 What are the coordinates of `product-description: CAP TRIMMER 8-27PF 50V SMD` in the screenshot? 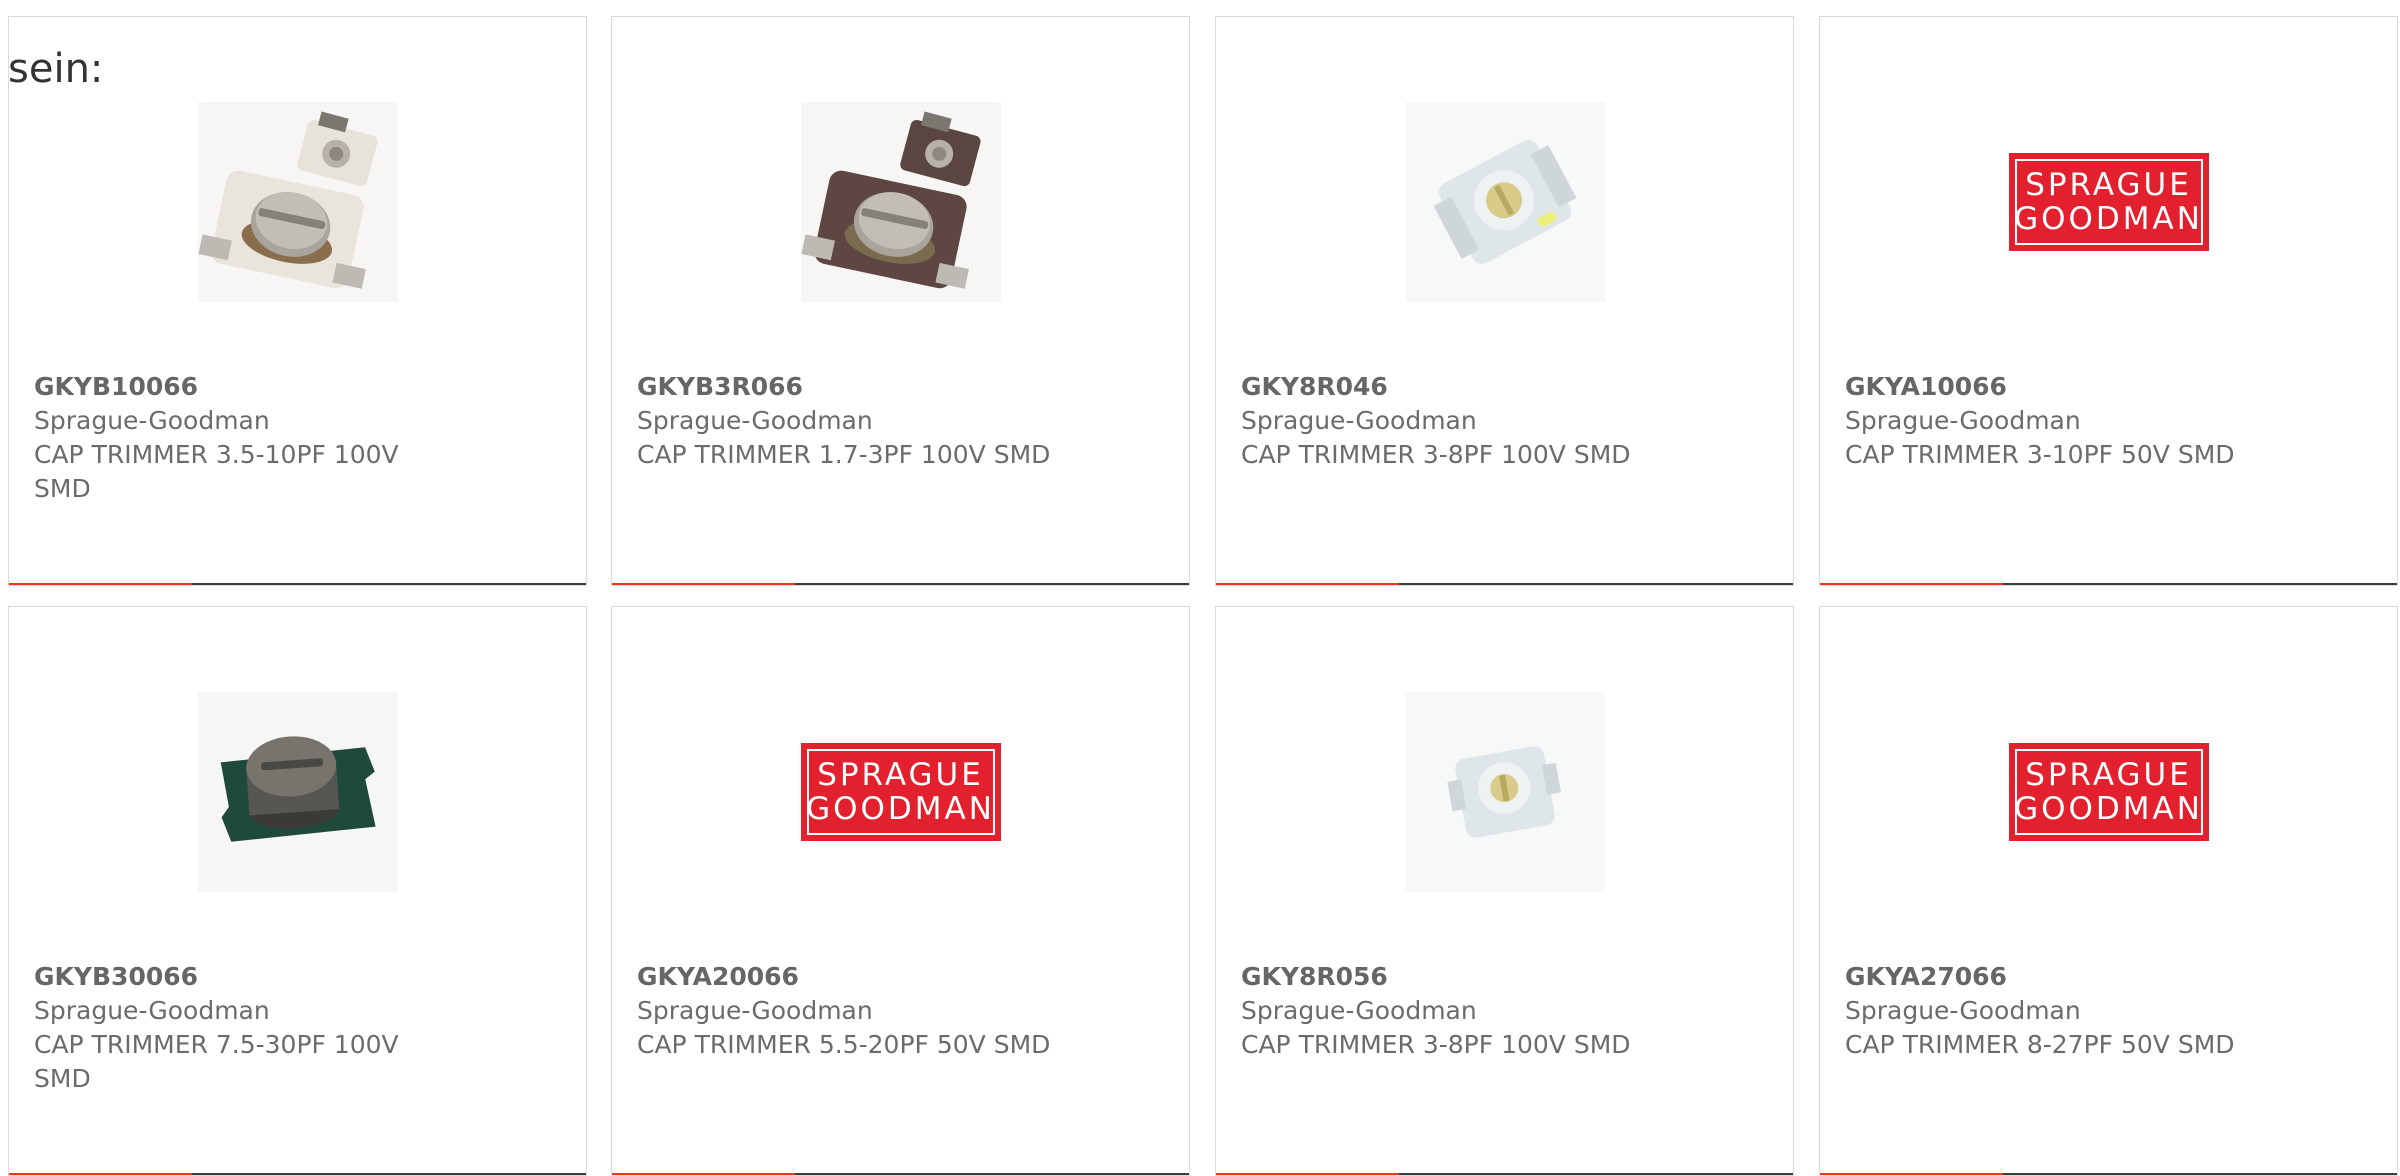 It's located at (2040, 1044).